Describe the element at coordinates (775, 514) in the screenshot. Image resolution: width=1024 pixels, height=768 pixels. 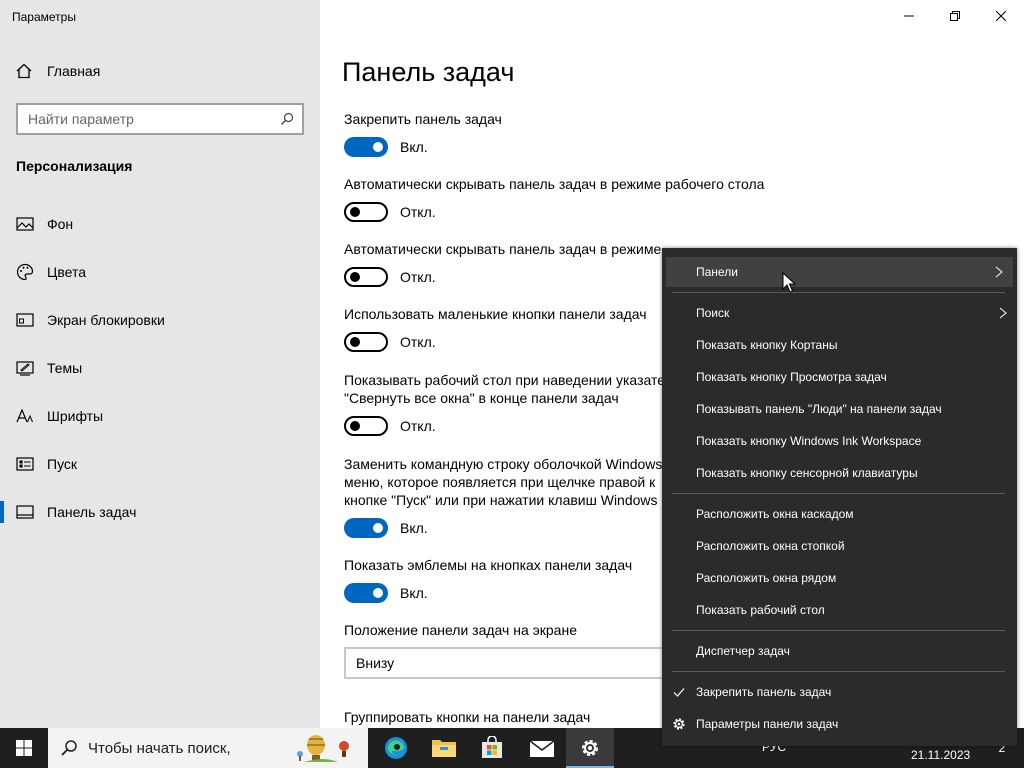
I see `menu-item-label: Расположить окна каскадом` at that location.